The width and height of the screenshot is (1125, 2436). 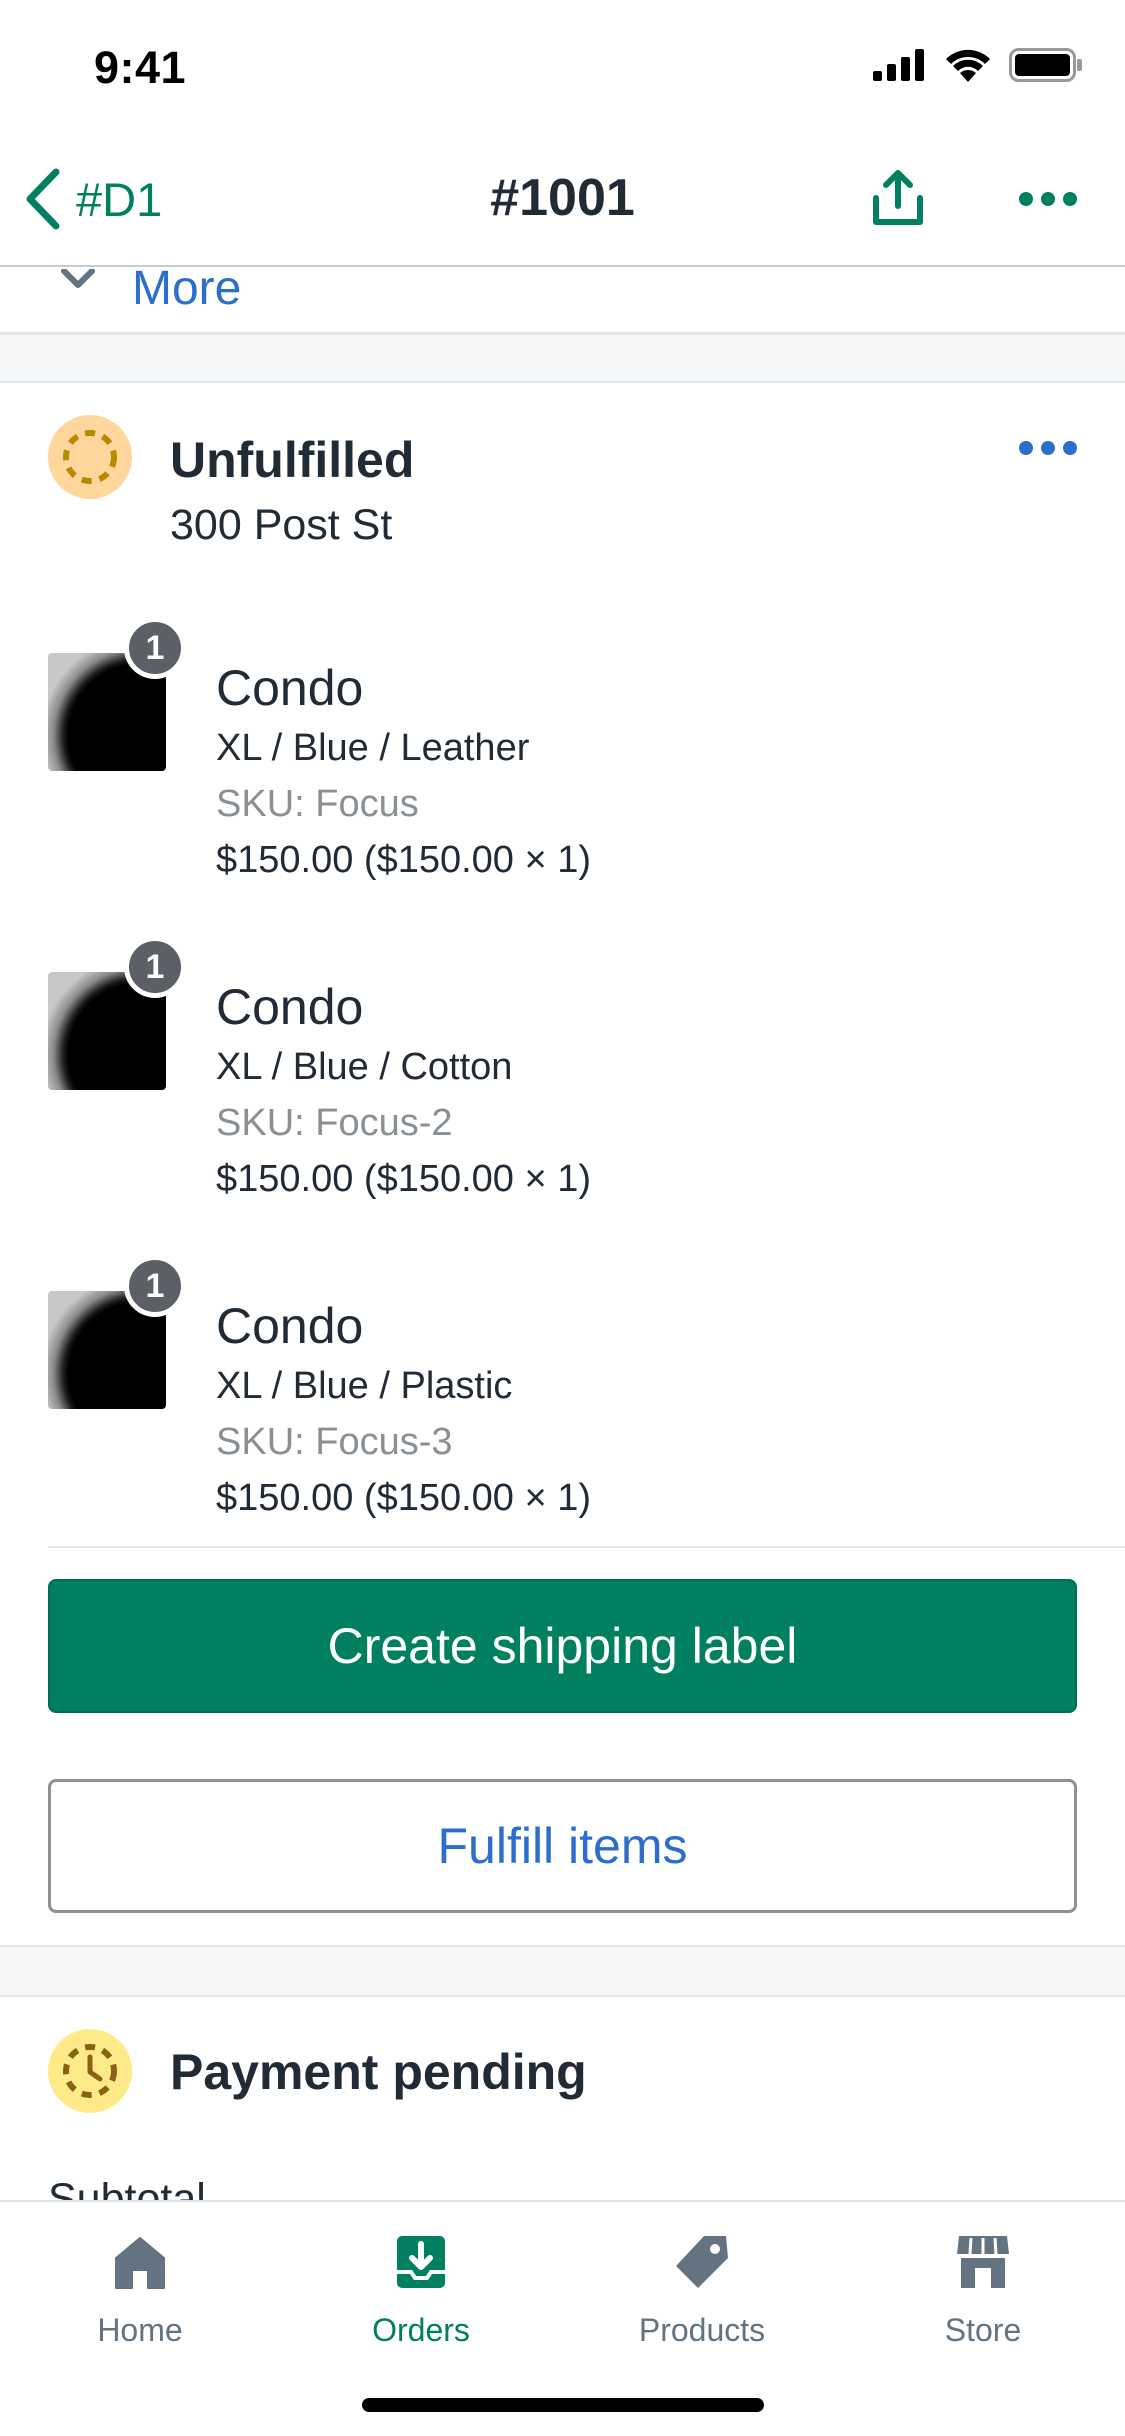 I want to click on store-icon, so click(x=983, y=2262).